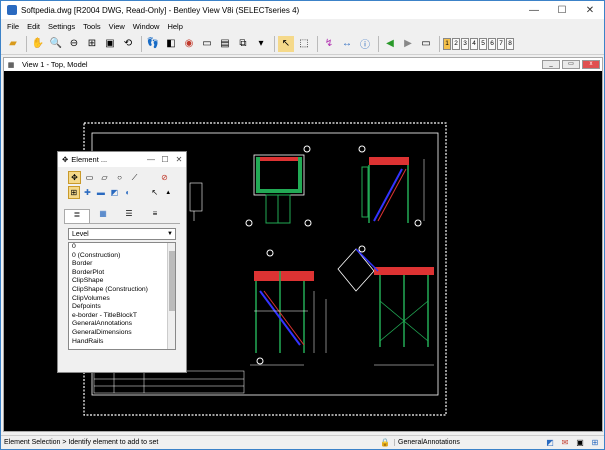  I want to click on list-item: ClipVolumes, so click(122, 299).